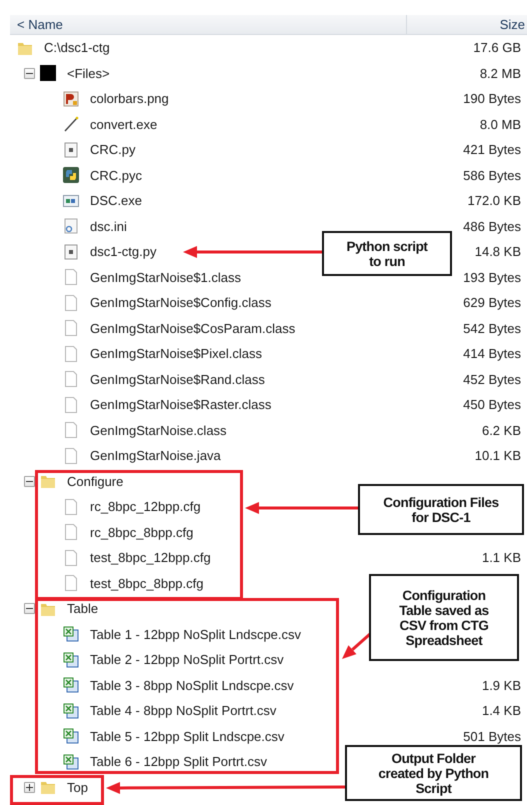 This screenshot has height=805, width=527. Describe the element at coordinates (116, 175) in the screenshot. I see `file-name: CRC.pyc` at that location.